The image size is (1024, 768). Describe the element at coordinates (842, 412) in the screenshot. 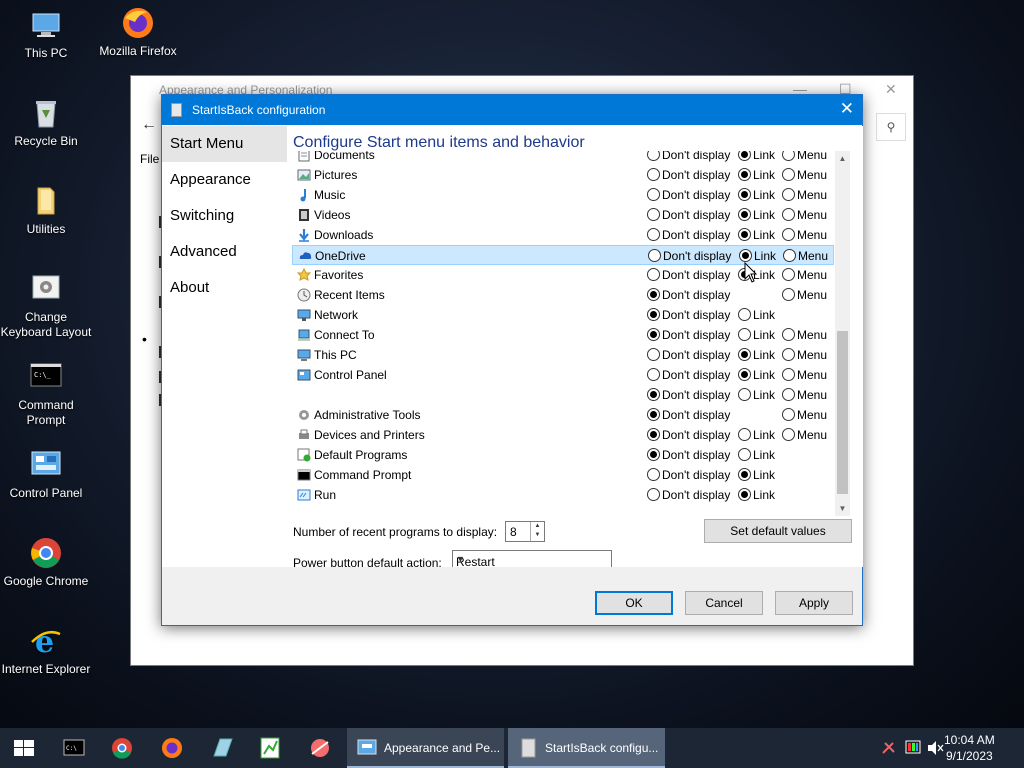

I see `scroll-thumb` at that location.